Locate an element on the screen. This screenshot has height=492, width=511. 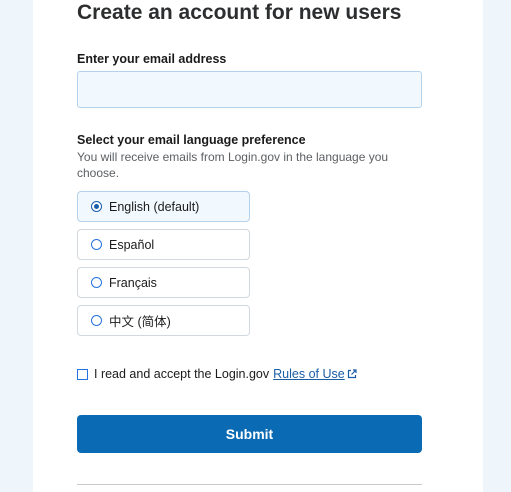
language-option-label: Español is located at coordinates (132, 244).